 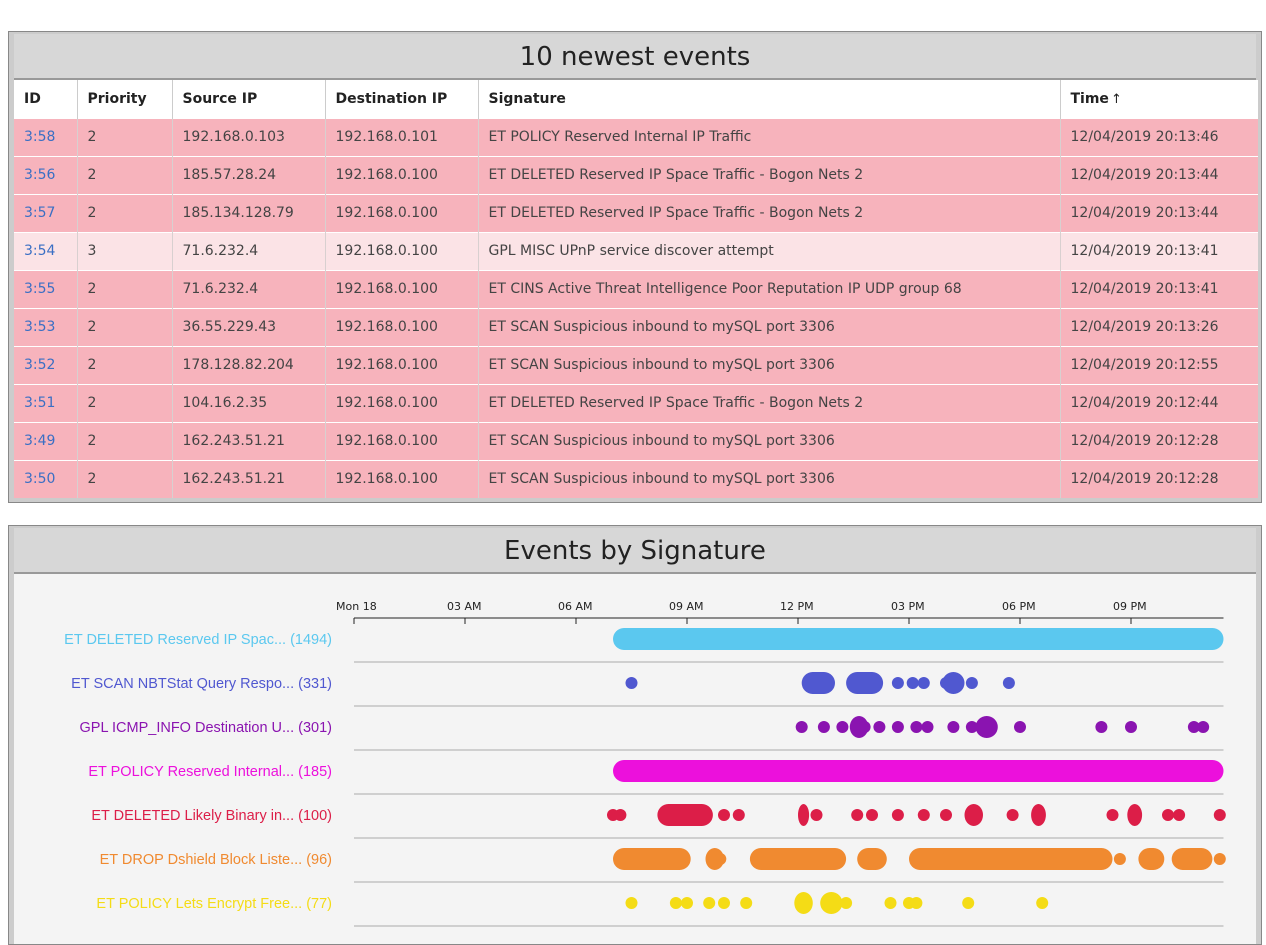 What do you see at coordinates (249, 364) in the screenshot?
I see `source-ip-cell: 178.128.82.204` at bounding box center [249, 364].